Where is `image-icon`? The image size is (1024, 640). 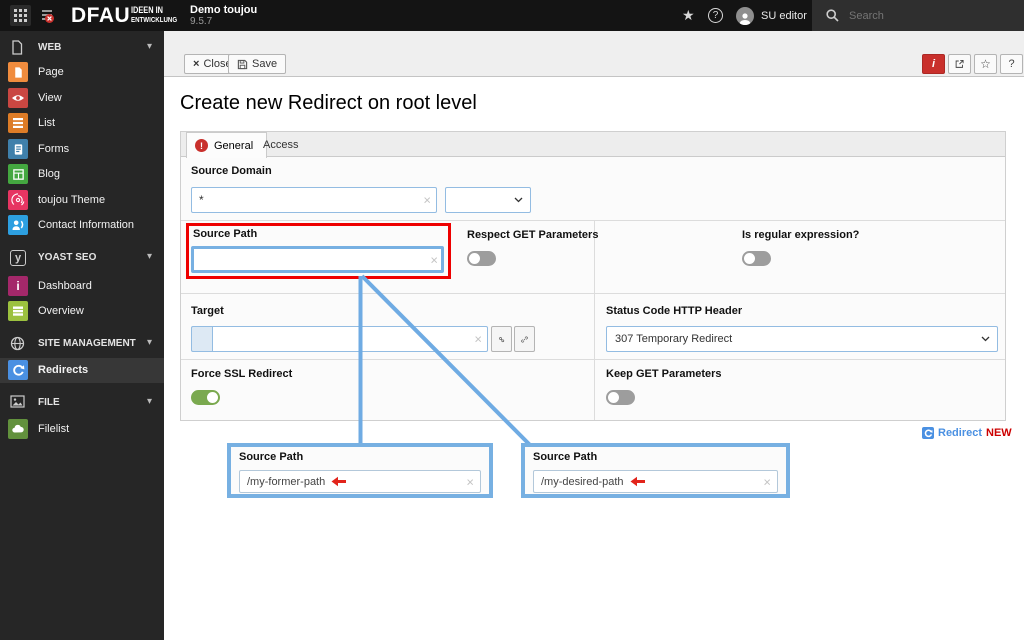
image-icon is located at coordinates (18, 403).